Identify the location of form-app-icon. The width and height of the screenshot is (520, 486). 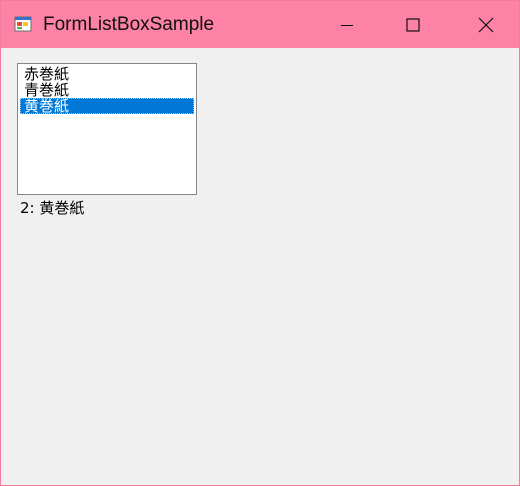
(23, 24).